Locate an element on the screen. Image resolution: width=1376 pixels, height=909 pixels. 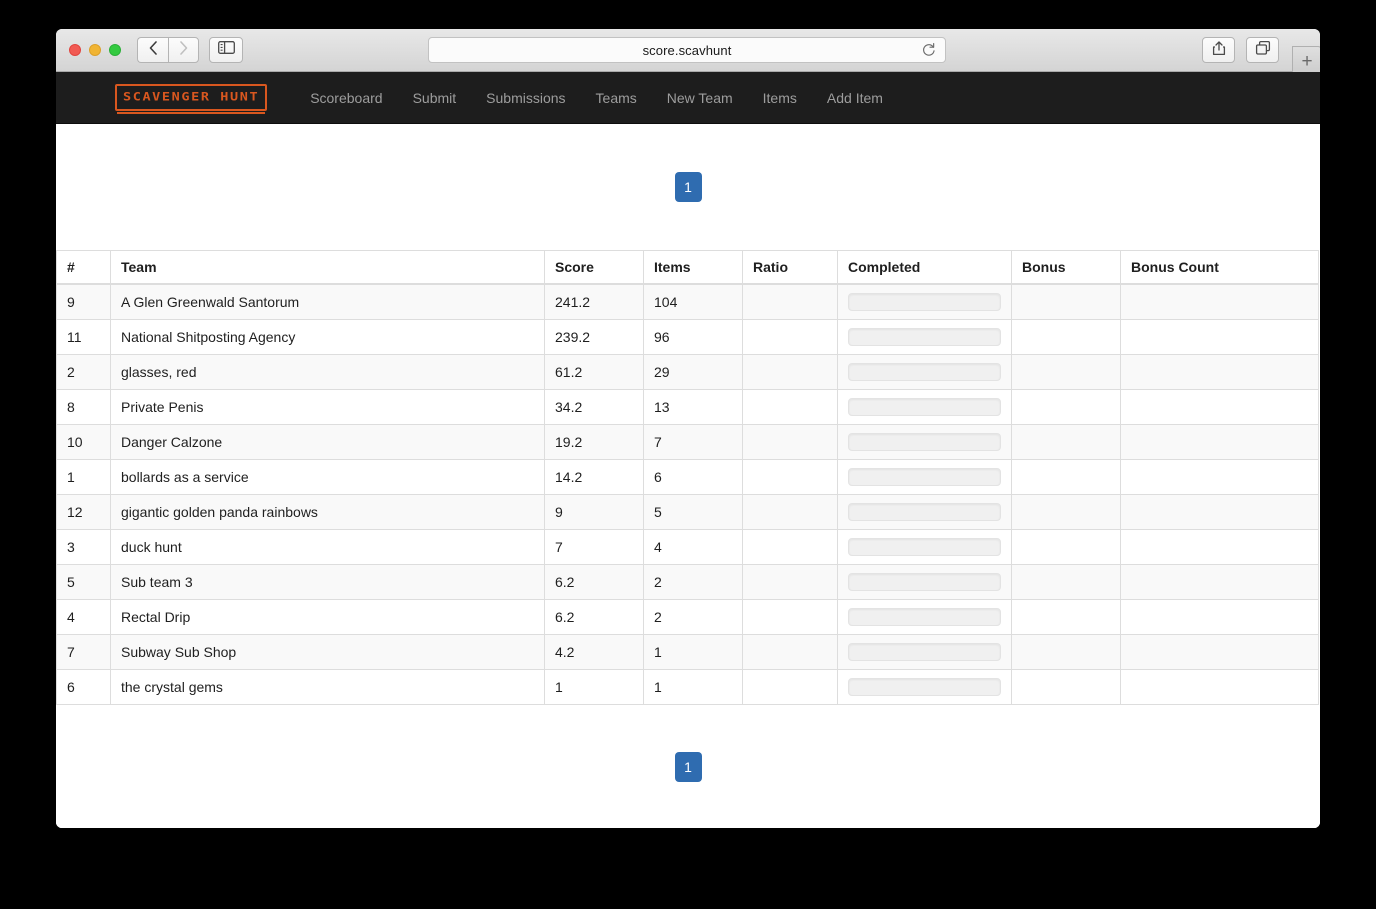
forward-button is located at coordinates (183, 50).